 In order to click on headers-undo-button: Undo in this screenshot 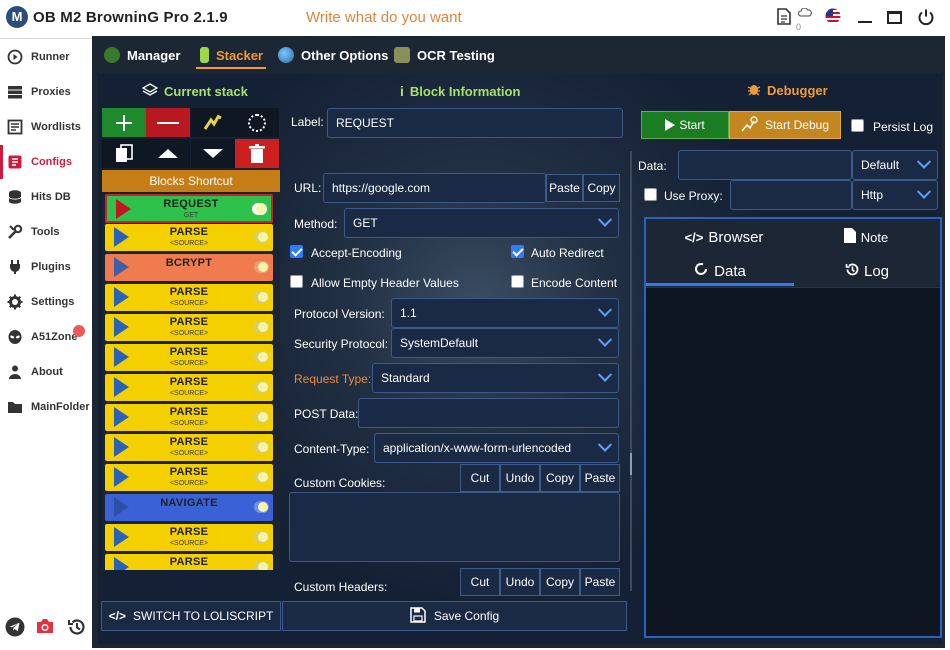, I will do `click(520, 582)`.